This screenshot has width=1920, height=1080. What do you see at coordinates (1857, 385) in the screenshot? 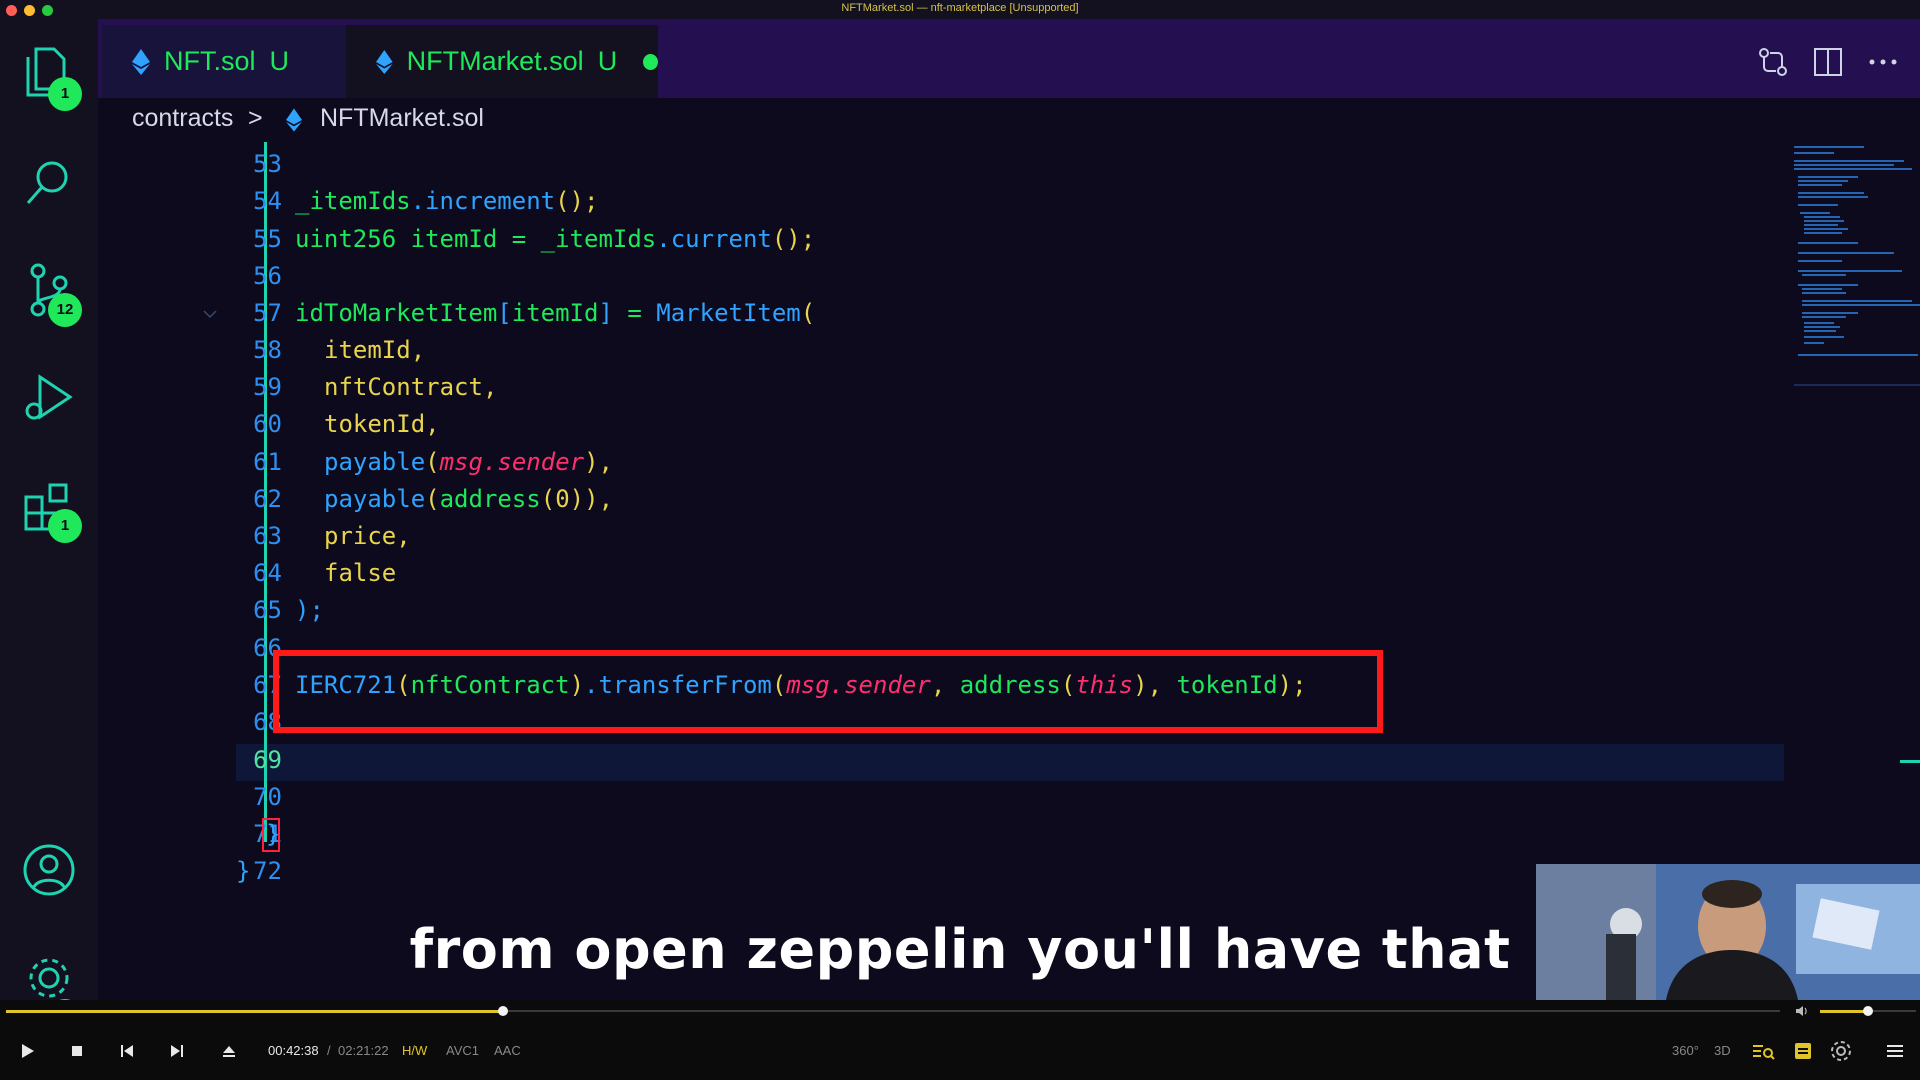
I see `minimap-slider` at bounding box center [1857, 385].